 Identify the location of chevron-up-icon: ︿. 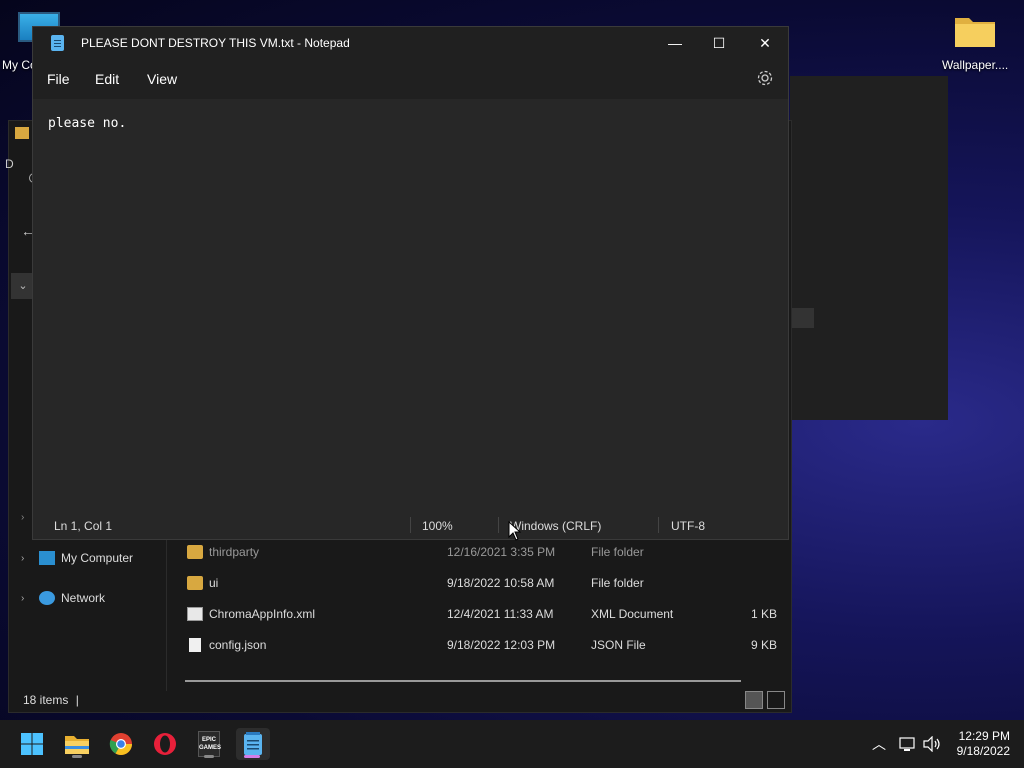
(879, 744).